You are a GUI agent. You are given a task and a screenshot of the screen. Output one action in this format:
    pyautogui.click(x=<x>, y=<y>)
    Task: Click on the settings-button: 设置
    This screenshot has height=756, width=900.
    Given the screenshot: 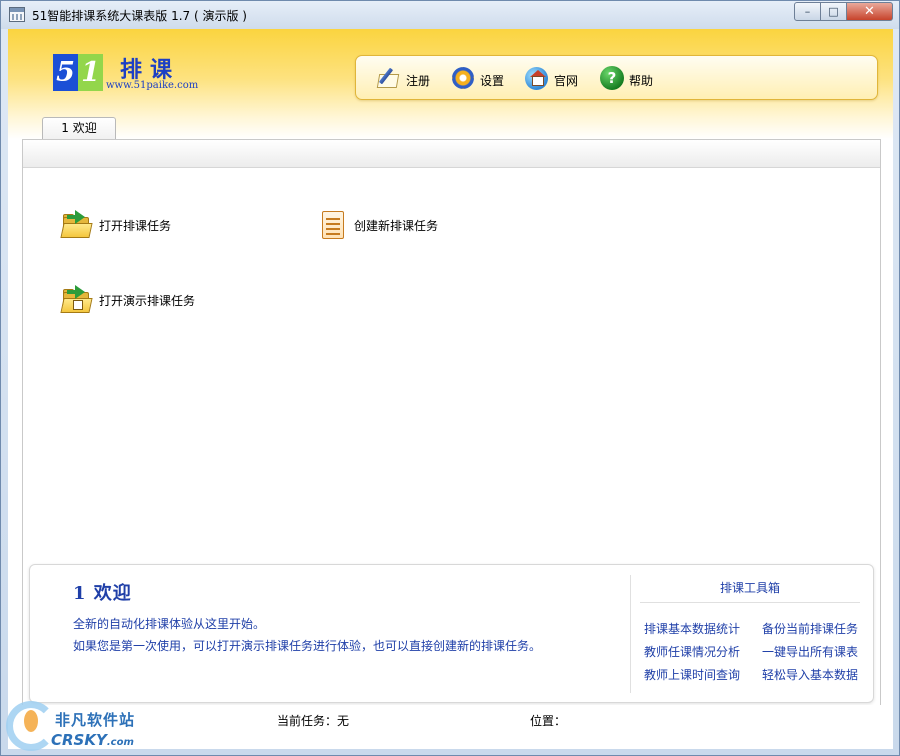 What is the action you would take?
    pyautogui.click(x=477, y=78)
    